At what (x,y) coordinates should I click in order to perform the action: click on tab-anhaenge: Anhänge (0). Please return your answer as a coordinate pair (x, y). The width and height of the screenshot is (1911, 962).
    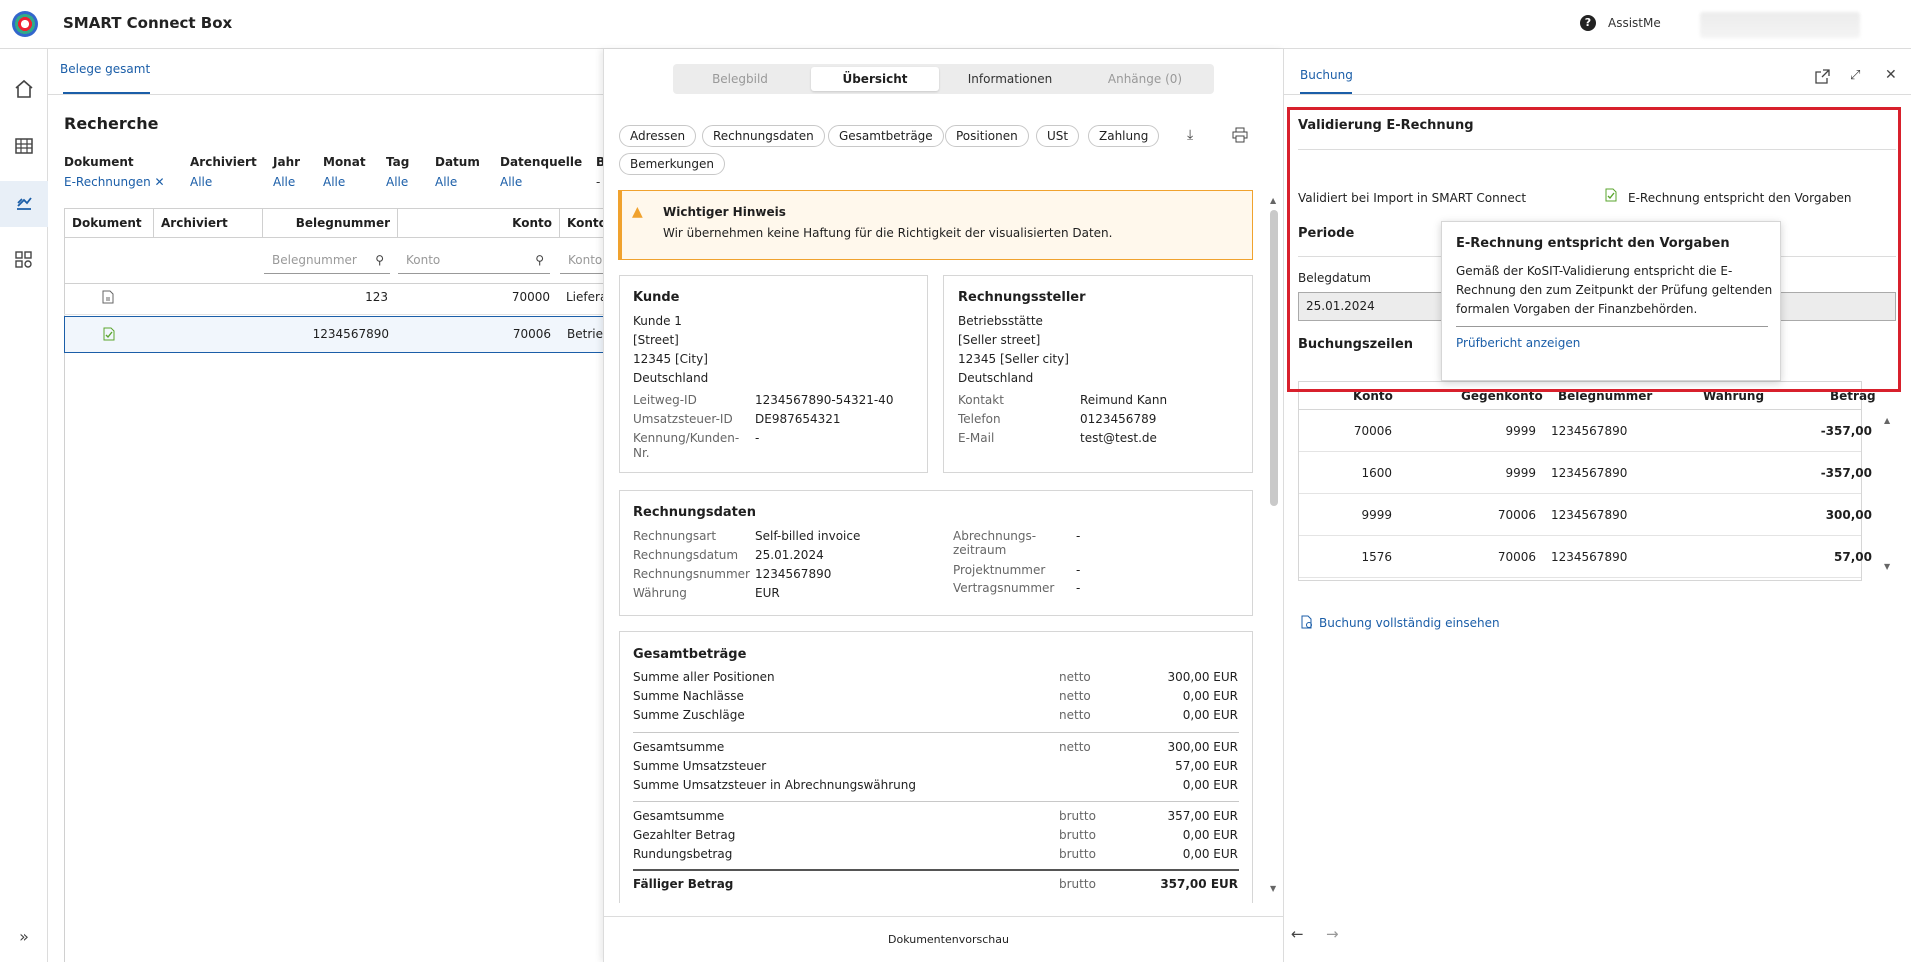
    Looking at the image, I should click on (1145, 79).